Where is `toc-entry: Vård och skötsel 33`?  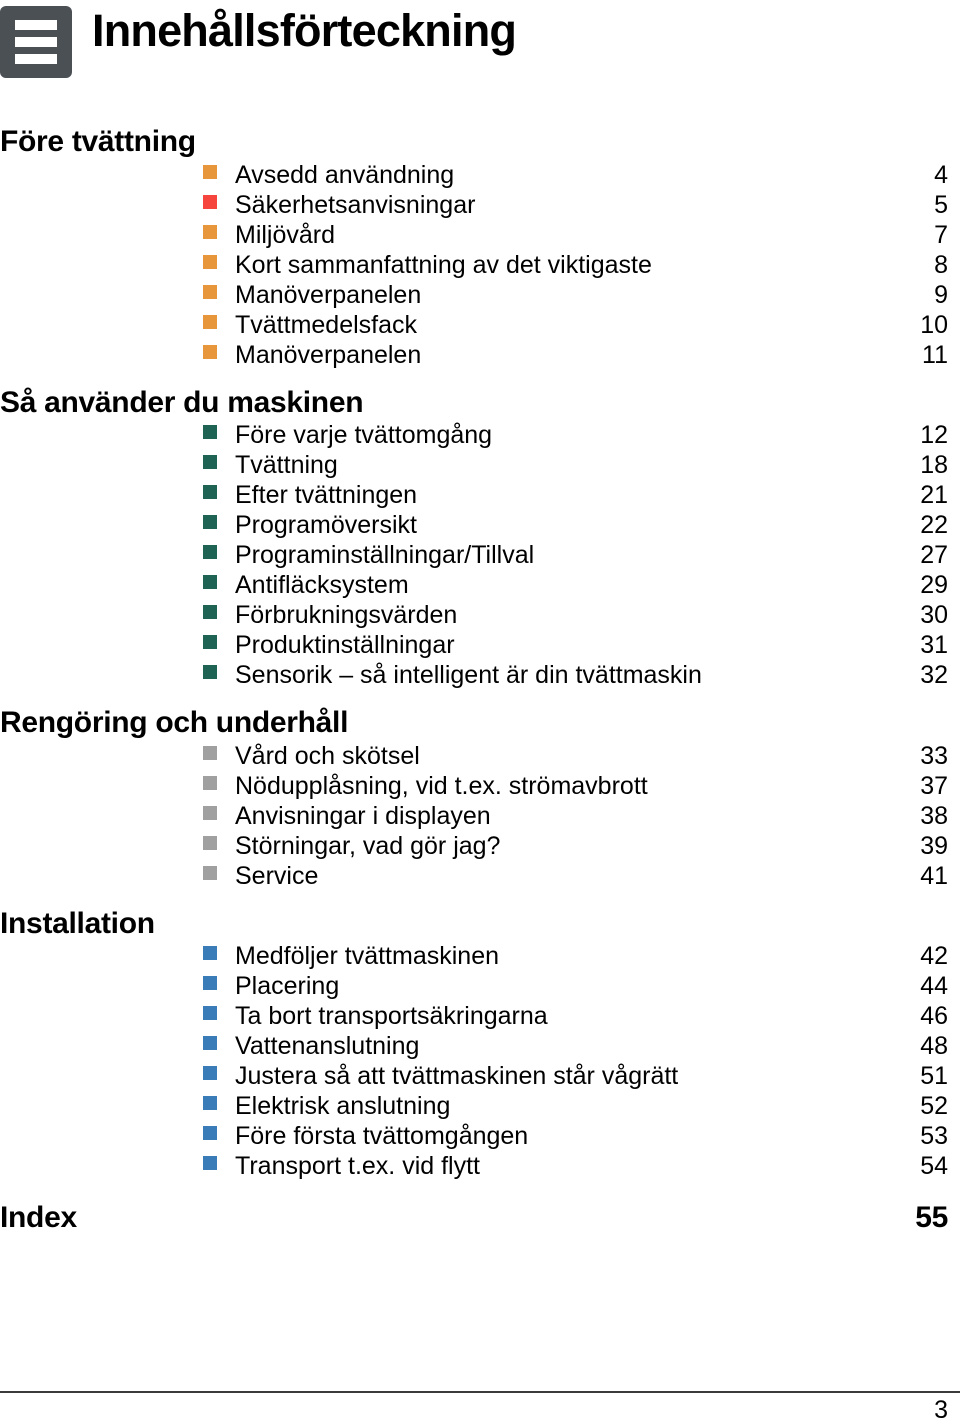
toc-entry: Vård och skötsel 33 is located at coordinates (480, 756).